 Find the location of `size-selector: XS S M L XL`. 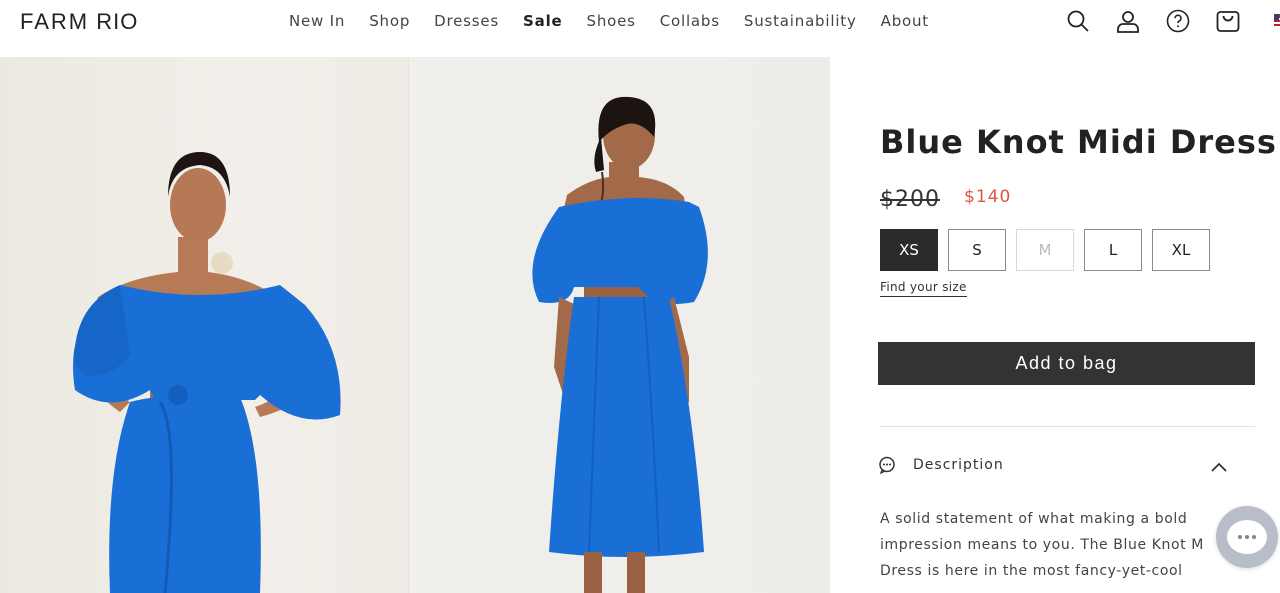

size-selector: XS S M L XL is located at coordinates (1050, 250).